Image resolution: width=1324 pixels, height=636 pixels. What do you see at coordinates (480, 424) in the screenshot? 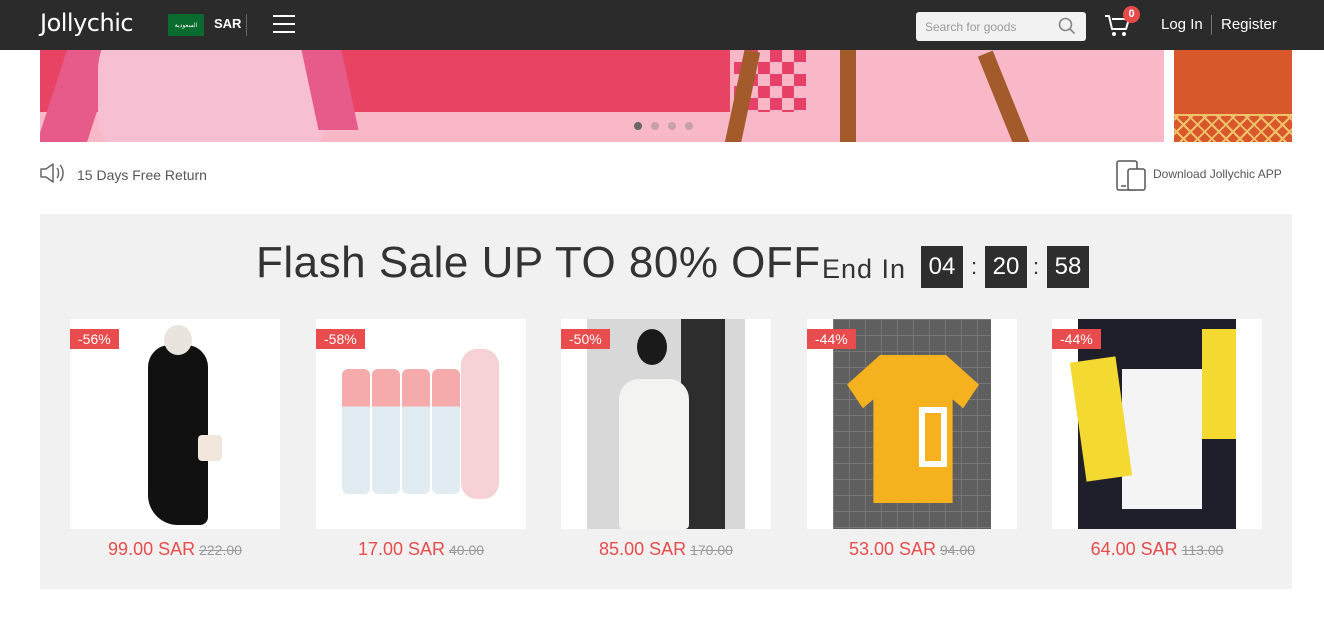
I see `bottle-sleeve-illustration` at bounding box center [480, 424].